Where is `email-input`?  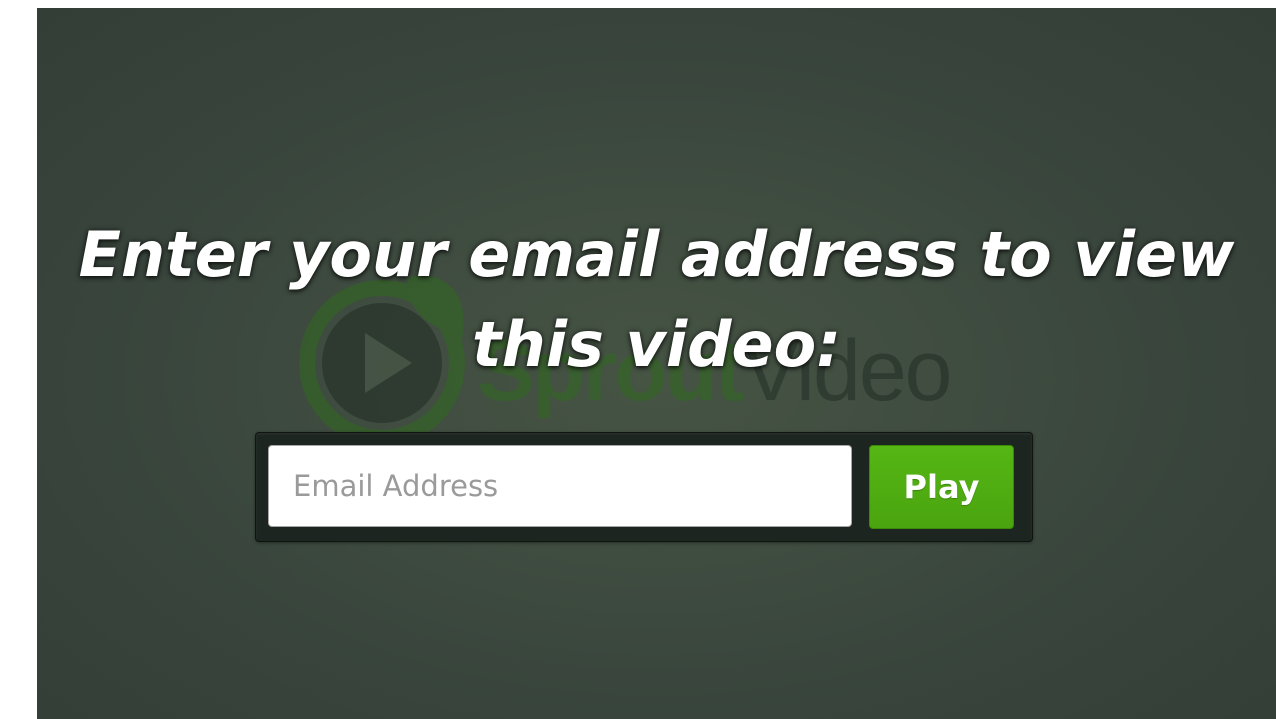
email-input is located at coordinates (560, 486).